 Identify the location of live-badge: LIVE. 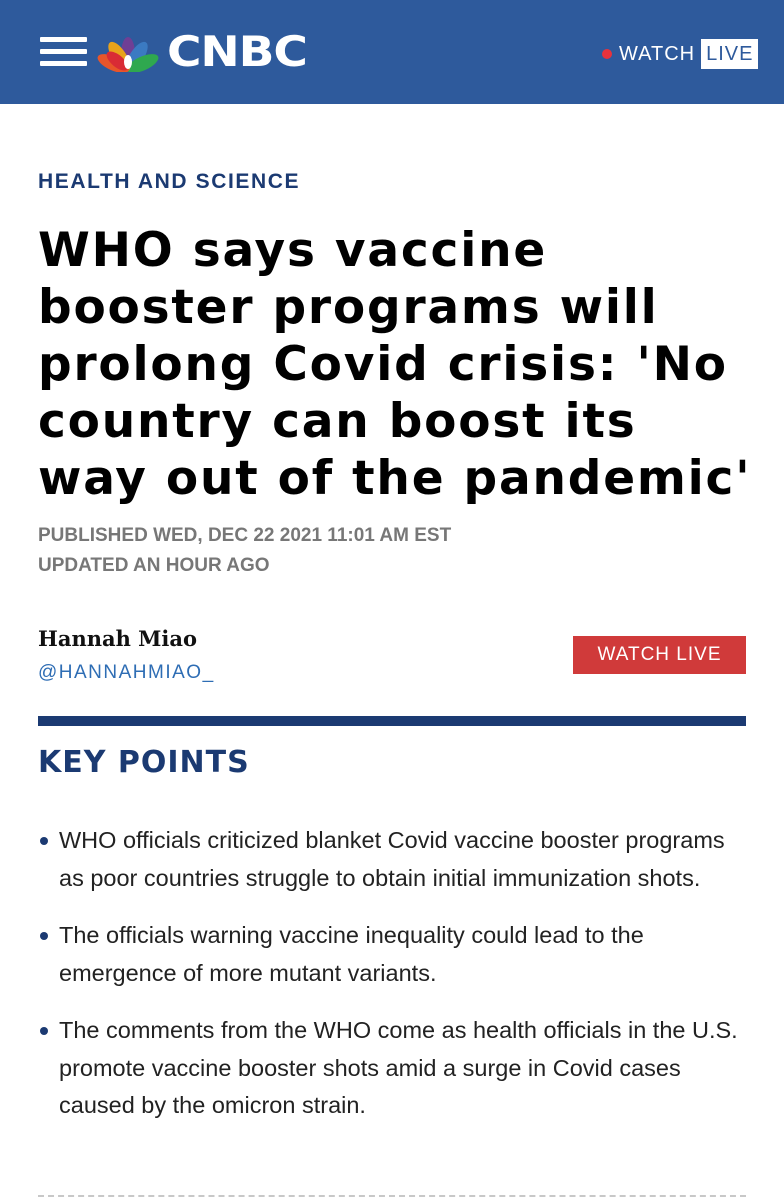
(730, 54).